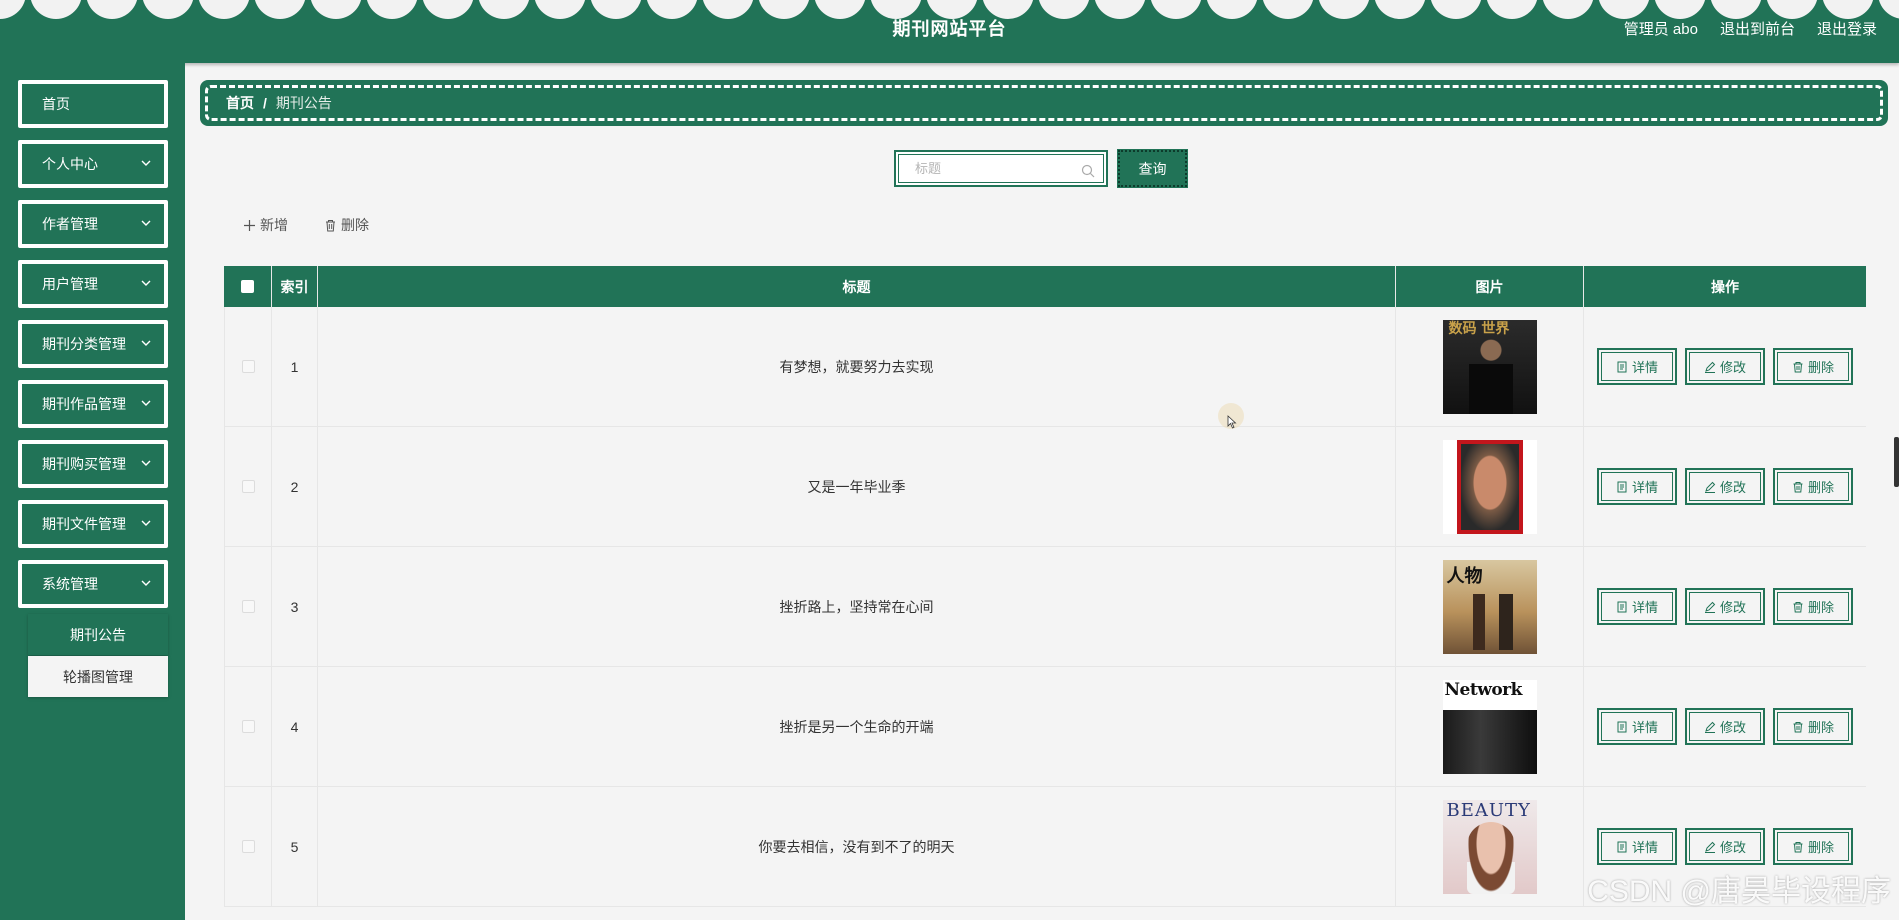  What do you see at coordinates (70, 164) in the screenshot?
I see `sidebar-item-label: 个人中心` at bounding box center [70, 164].